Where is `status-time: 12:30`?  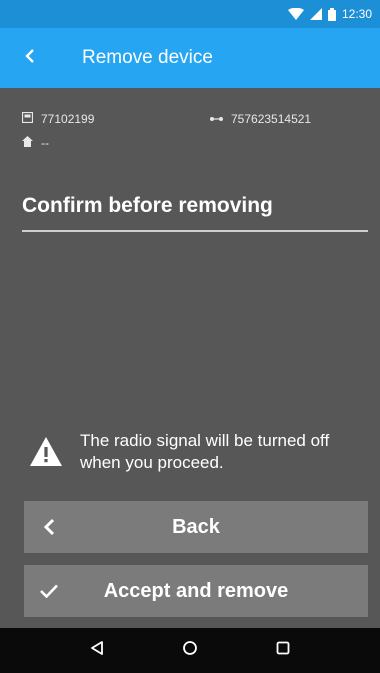 status-time: 12:30 is located at coordinates (356, 14).